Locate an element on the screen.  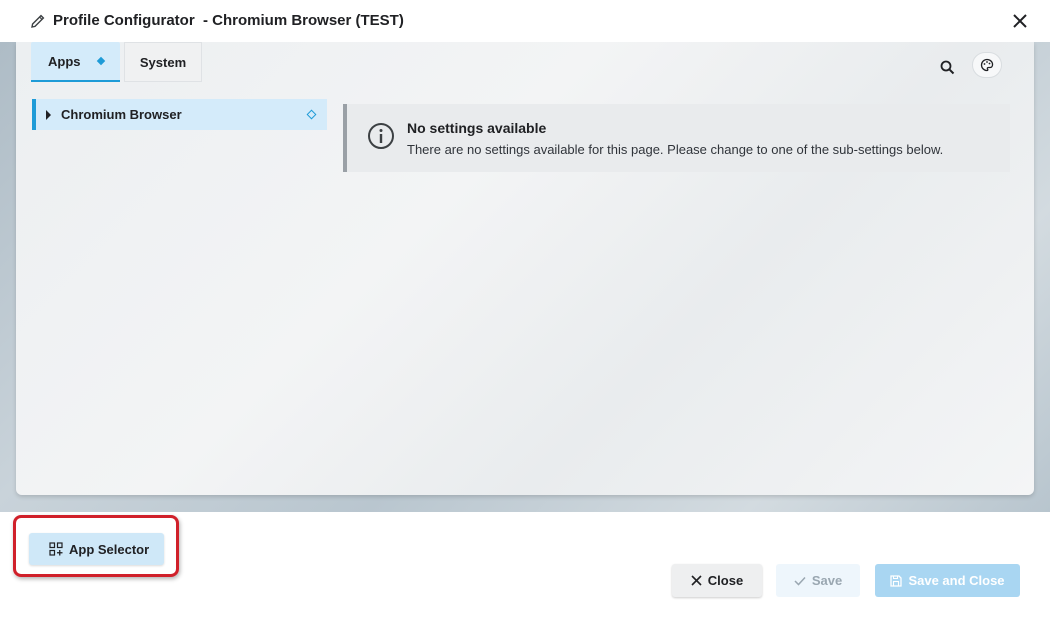
palette-icon is located at coordinates (987, 65).